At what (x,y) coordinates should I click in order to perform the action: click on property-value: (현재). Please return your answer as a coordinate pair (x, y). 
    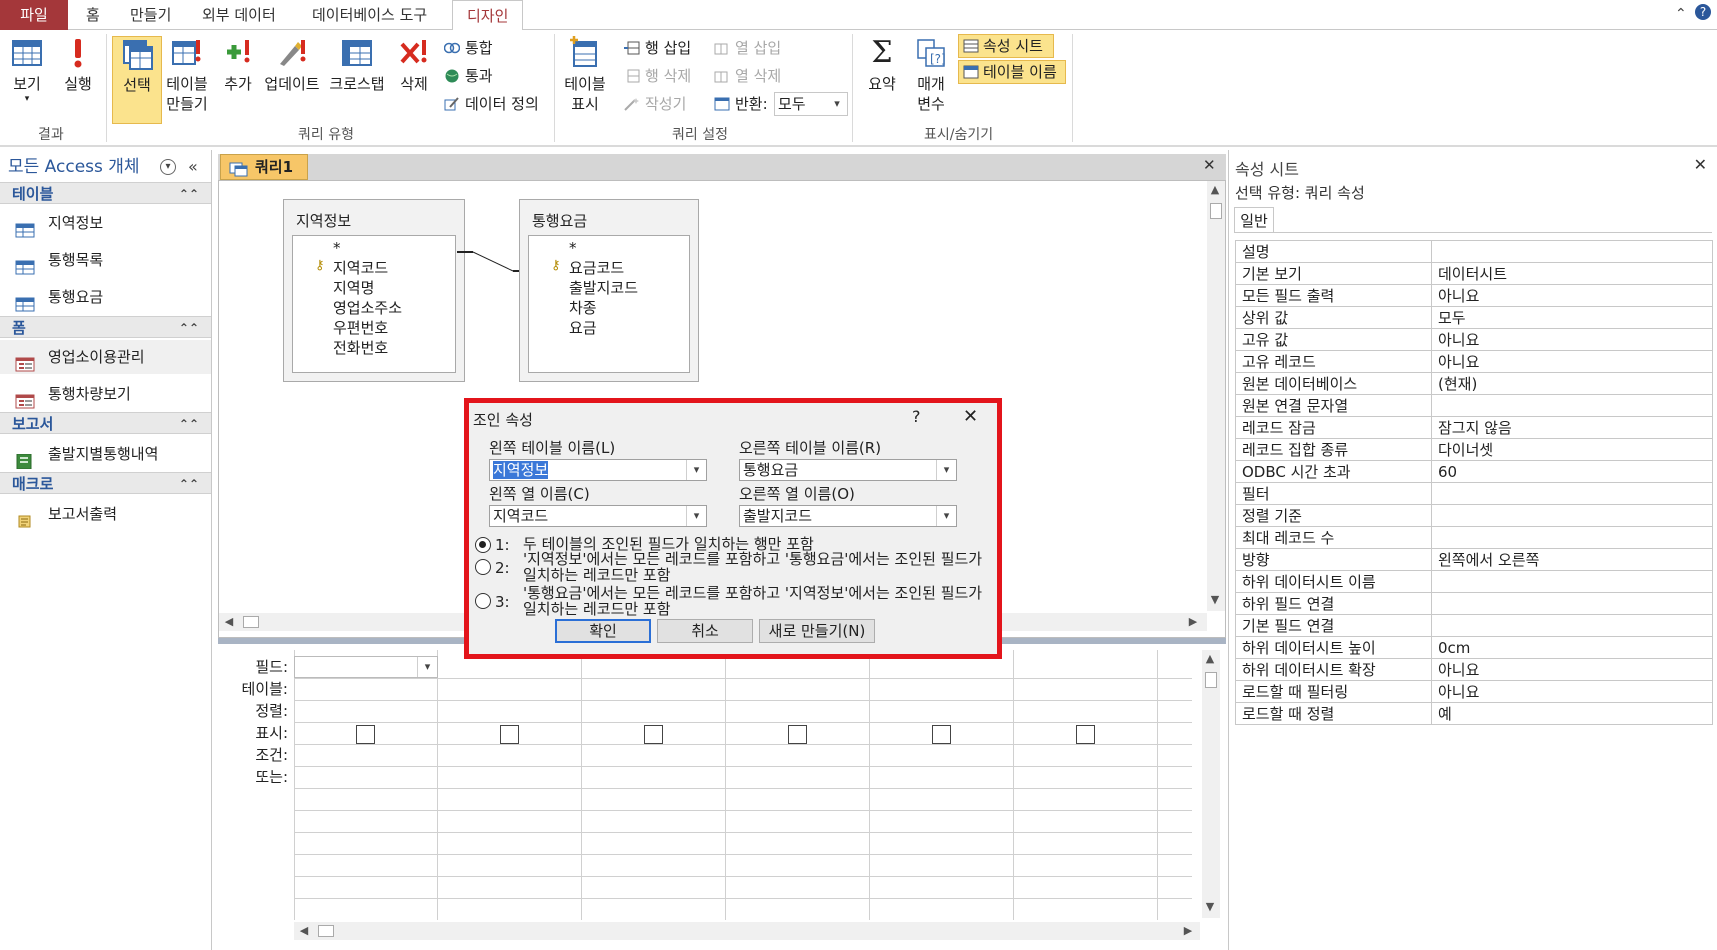
    Looking at the image, I should click on (1572, 383).